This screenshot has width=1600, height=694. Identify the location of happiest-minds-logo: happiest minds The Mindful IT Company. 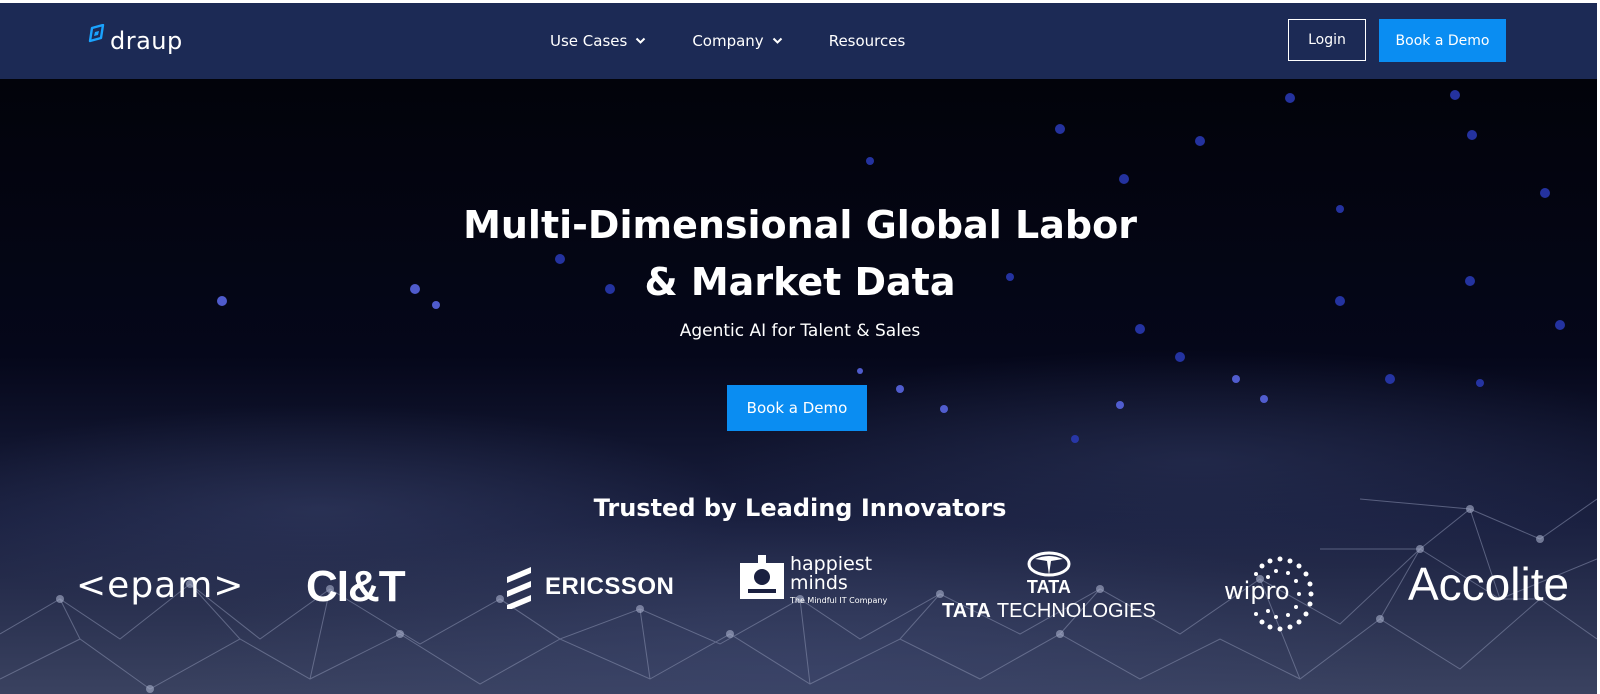
(812, 580).